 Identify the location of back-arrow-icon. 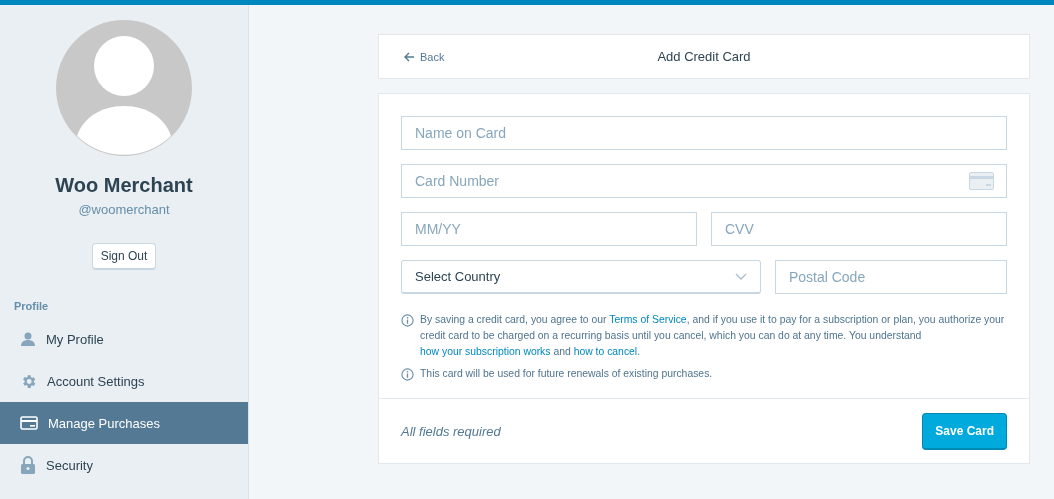
(409, 56).